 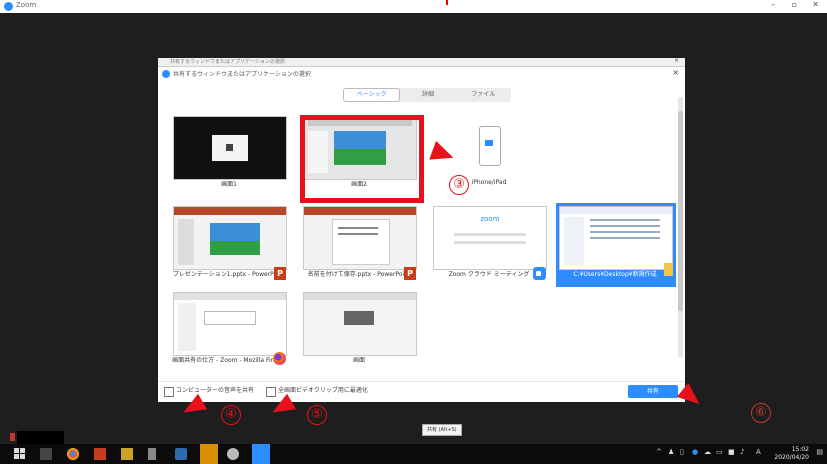 What do you see at coordinates (680, 211) in the screenshot?
I see `scrollbar-thumb` at bounding box center [680, 211].